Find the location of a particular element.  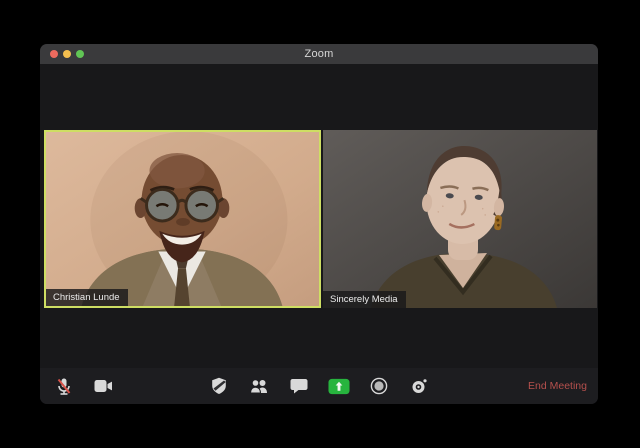

chat-bubble-icon is located at coordinates (299, 386).